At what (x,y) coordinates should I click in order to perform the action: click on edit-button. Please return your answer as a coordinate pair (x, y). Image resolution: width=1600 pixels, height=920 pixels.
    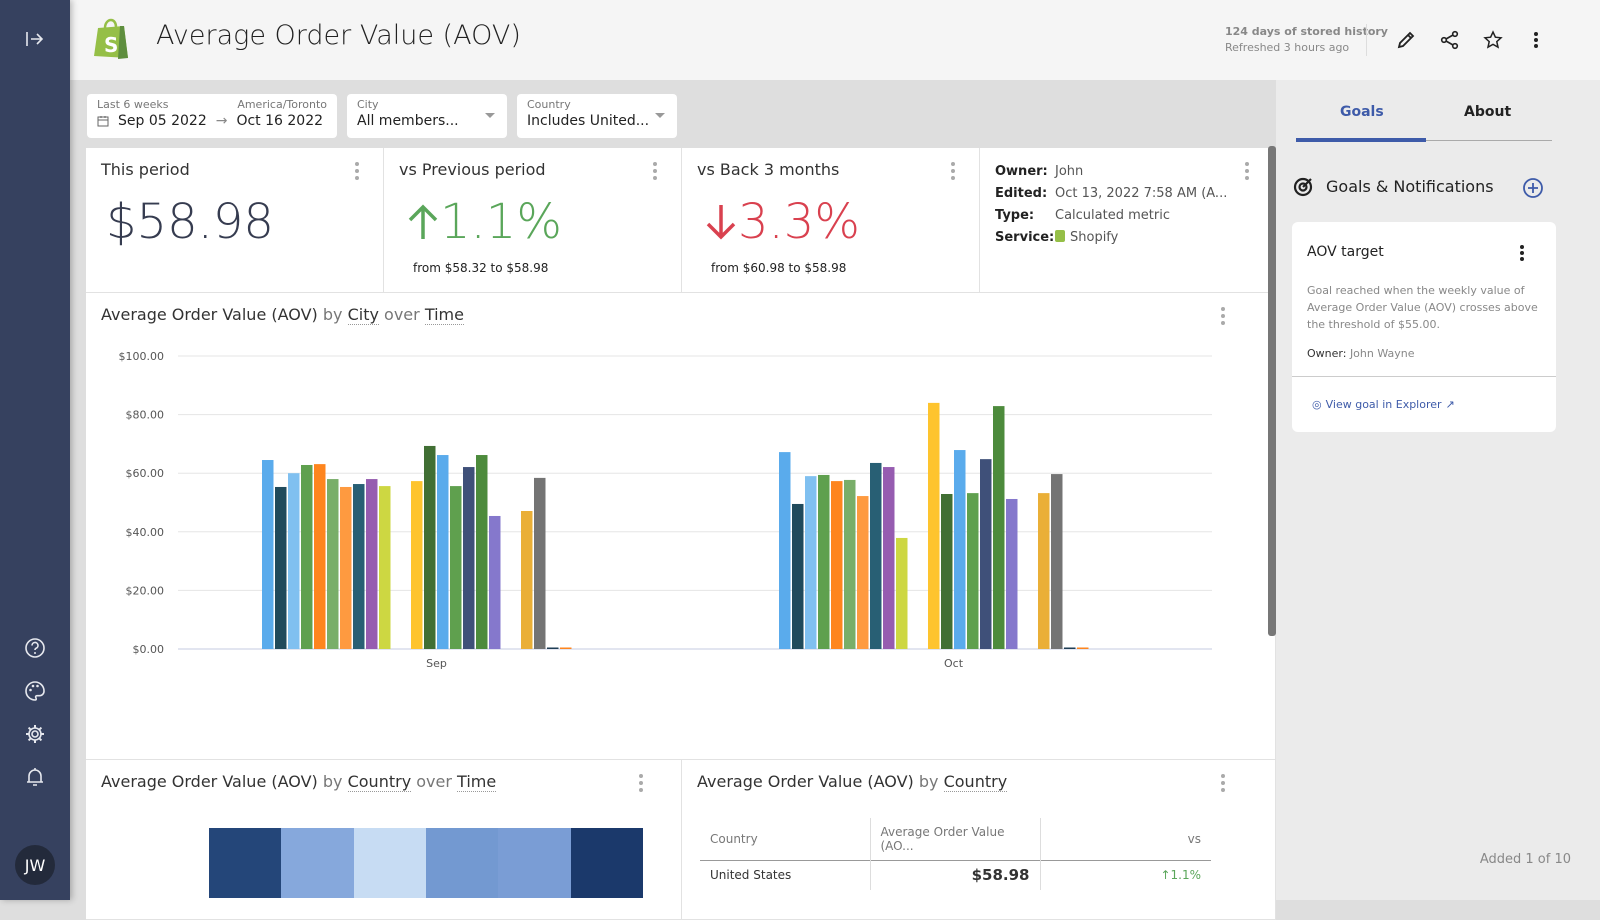
    Looking at the image, I should click on (1406, 40).